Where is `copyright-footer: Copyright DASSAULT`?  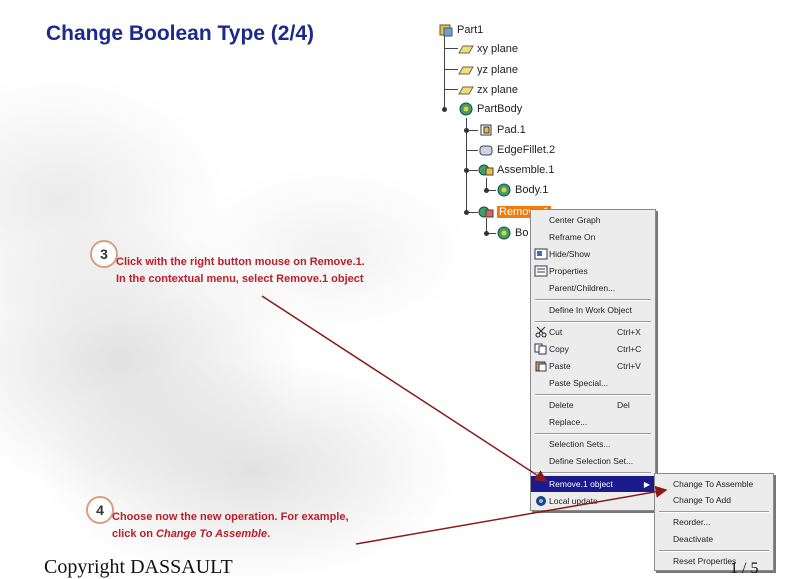
copyright-footer: Copyright DASSAULT is located at coordinates (138, 567).